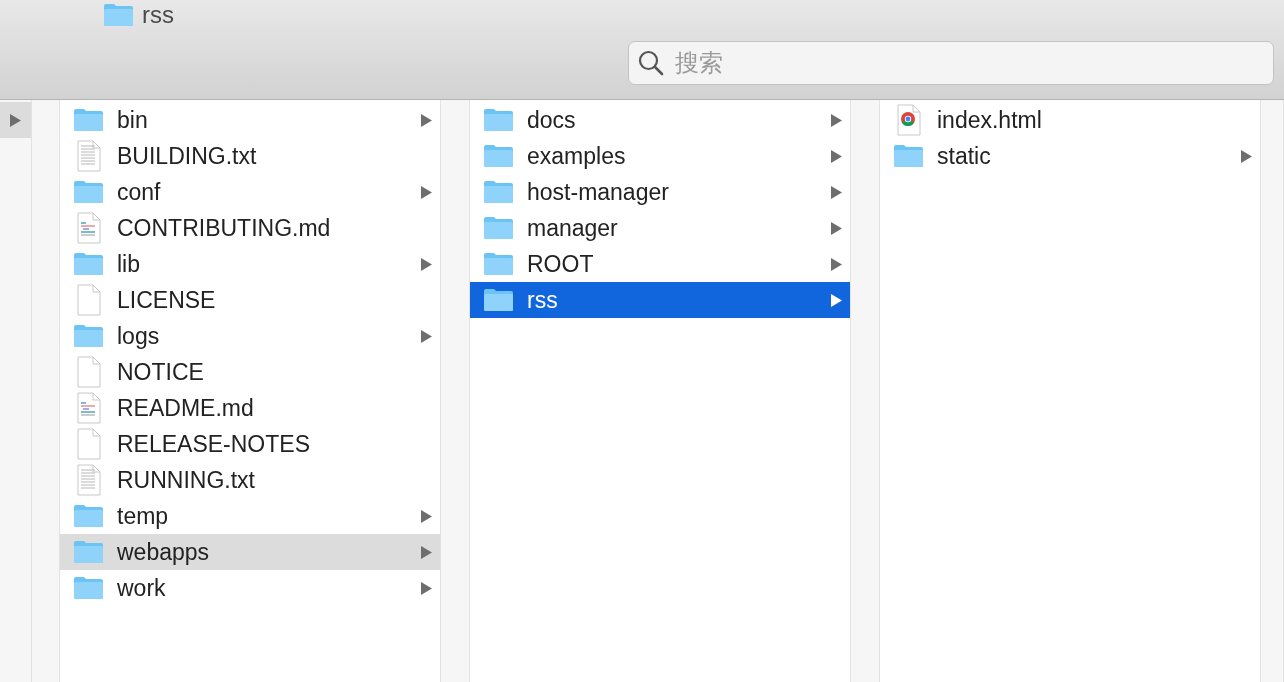 The width and height of the screenshot is (1284, 682). I want to click on file-row: conf, so click(250, 192).